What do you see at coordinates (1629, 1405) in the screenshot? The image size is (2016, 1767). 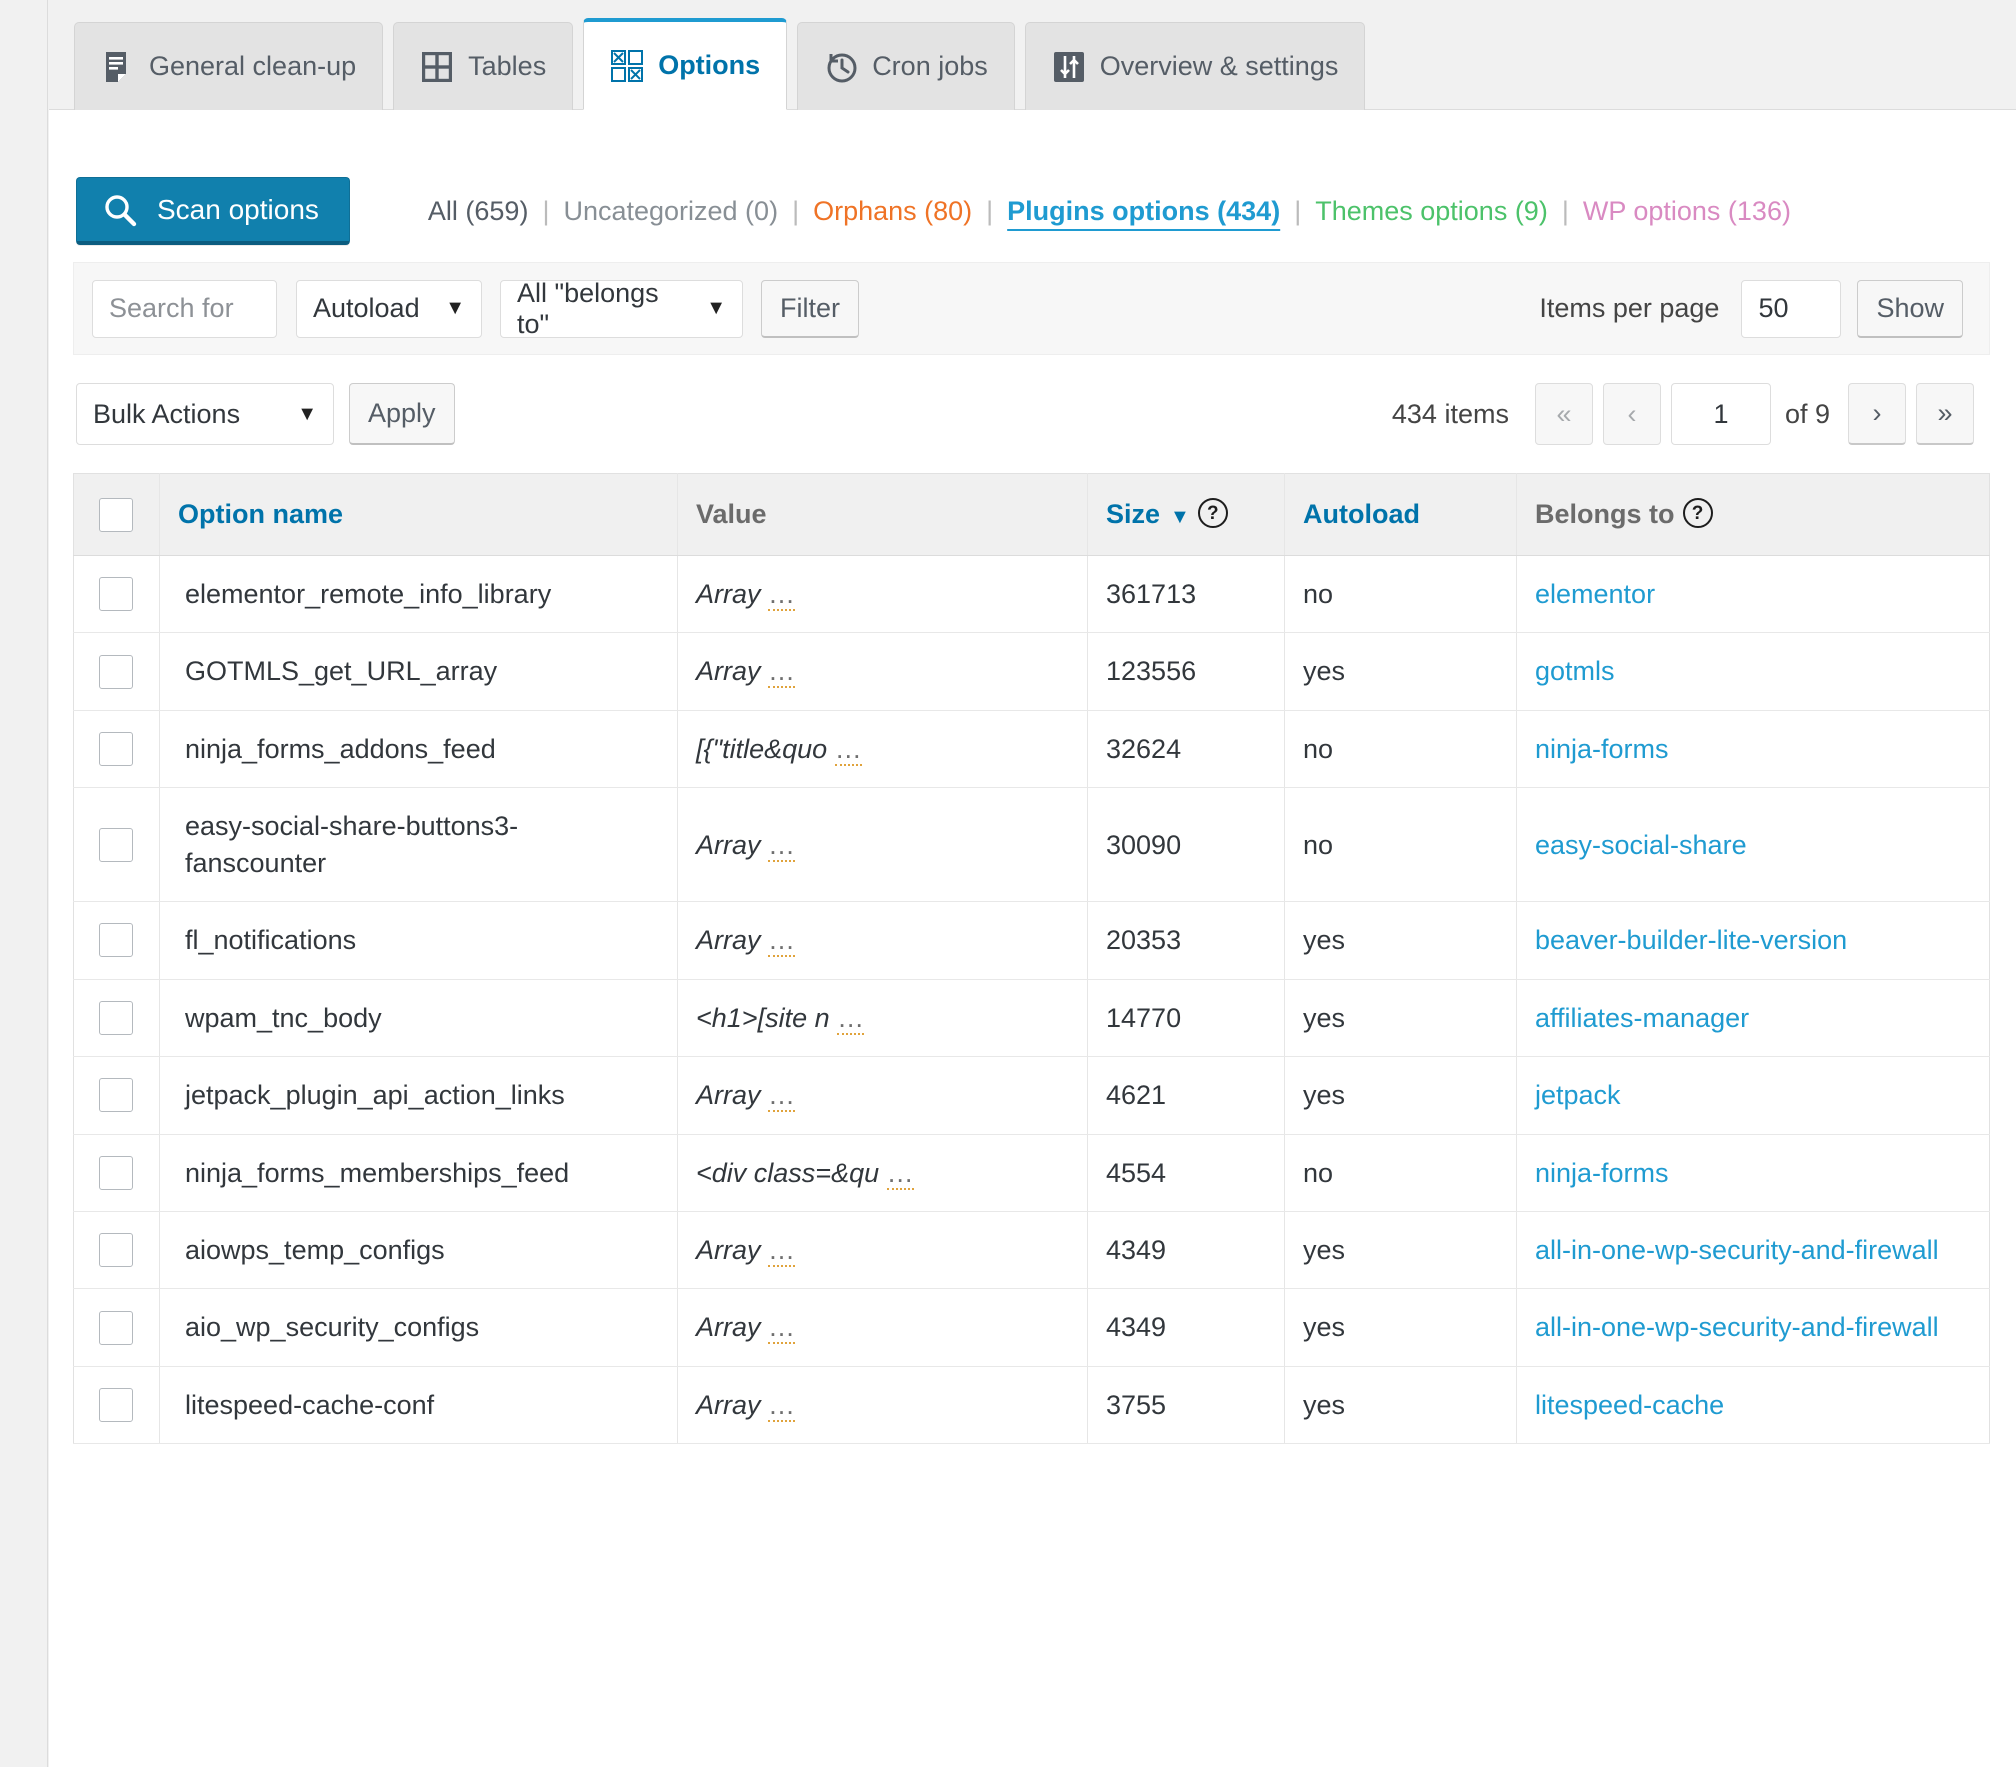 I see `belongs-to-link: litespeed-cache` at bounding box center [1629, 1405].